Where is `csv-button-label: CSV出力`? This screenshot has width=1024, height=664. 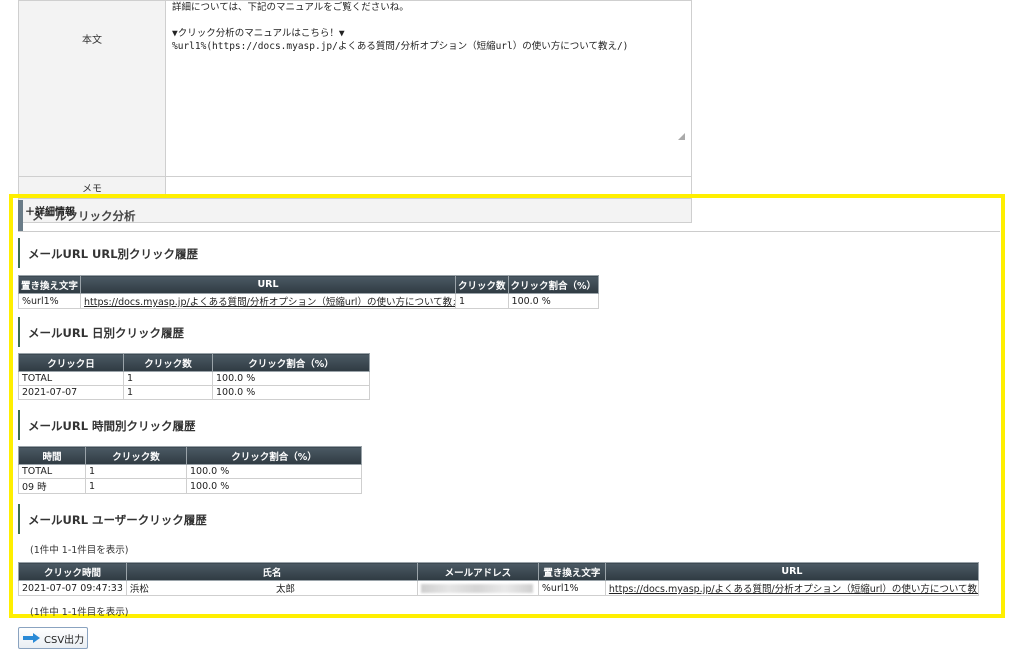 csv-button-label: CSV出力 is located at coordinates (64, 640).